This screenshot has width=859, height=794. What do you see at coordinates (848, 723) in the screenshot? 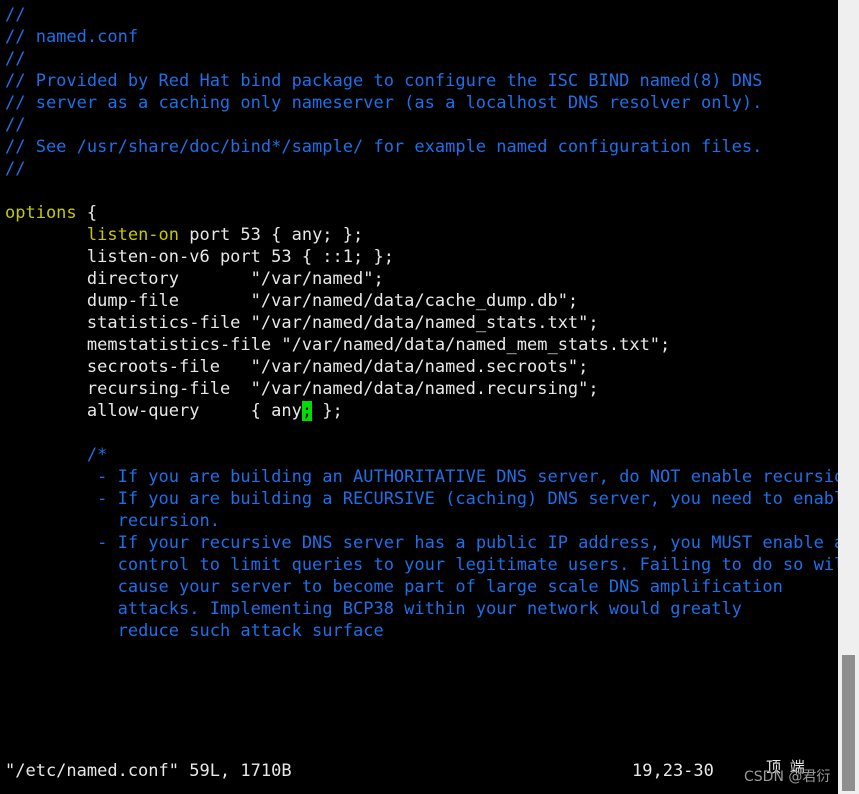
I see `scrollbar-thumb` at bounding box center [848, 723].